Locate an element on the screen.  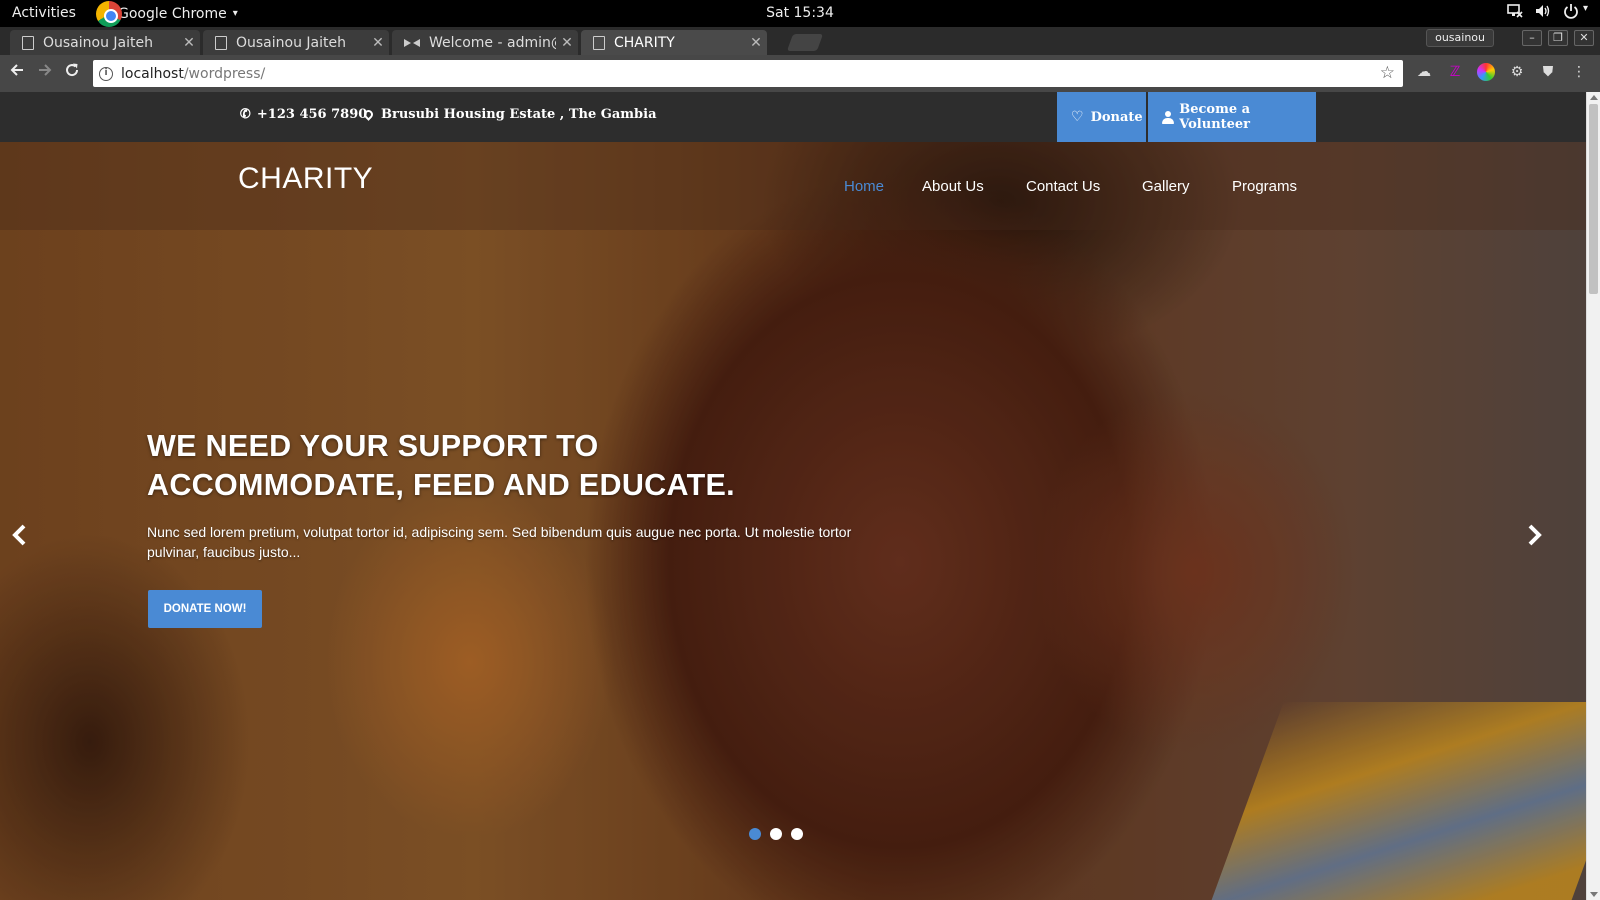
bow-icon is located at coordinates (412, 43).